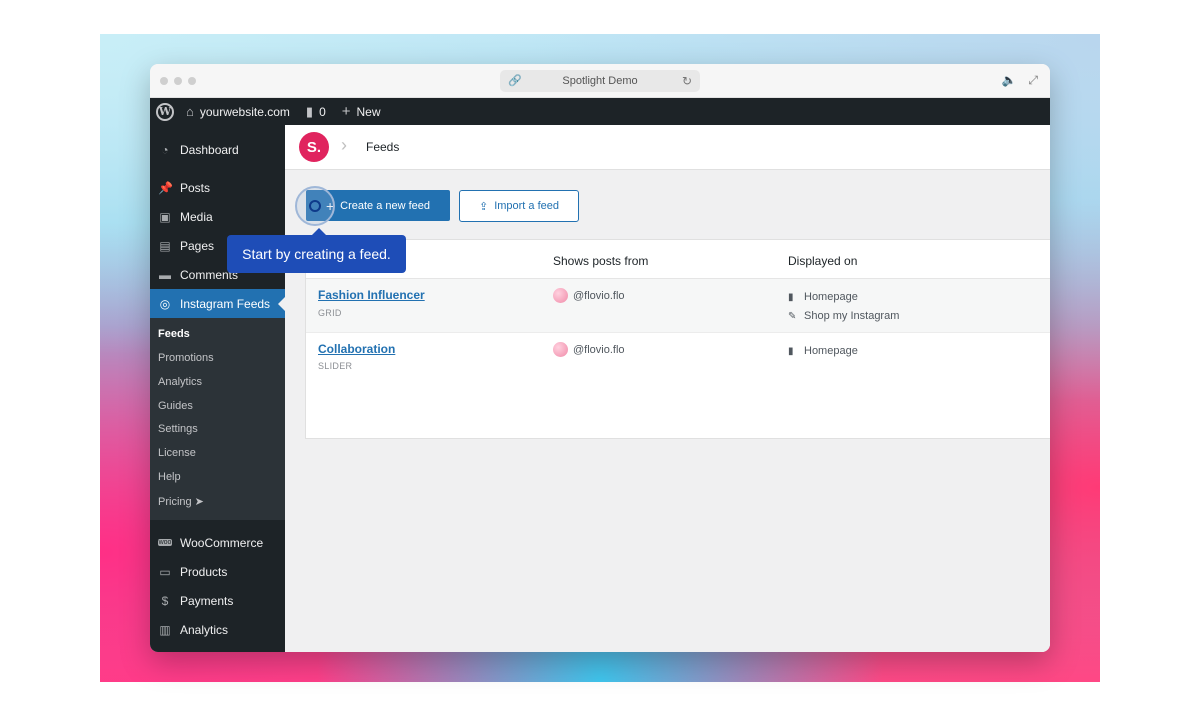  What do you see at coordinates (165, 216) in the screenshot?
I see `media-icon: ▣` at bounding box center [165, 216].